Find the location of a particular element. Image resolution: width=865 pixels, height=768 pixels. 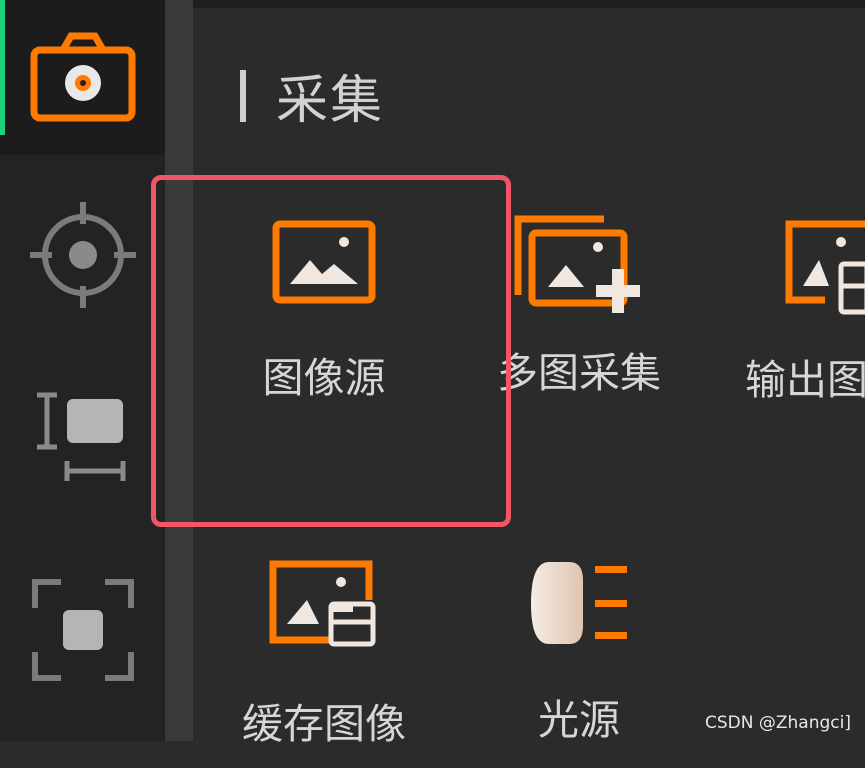

tile-cache-image: 缓存图像 is located at coordinates (324, 655).